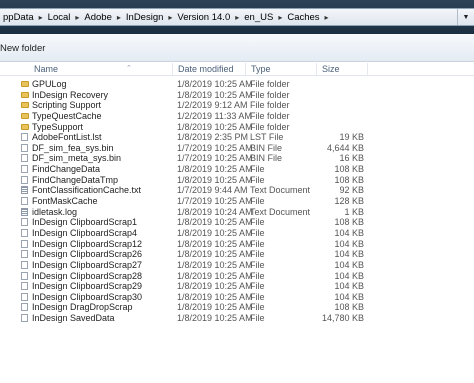  What do you see at coordinates (237, 48) in the screenshot?
I see `command-toolbar: New folder` at bounding box center [237, 48].